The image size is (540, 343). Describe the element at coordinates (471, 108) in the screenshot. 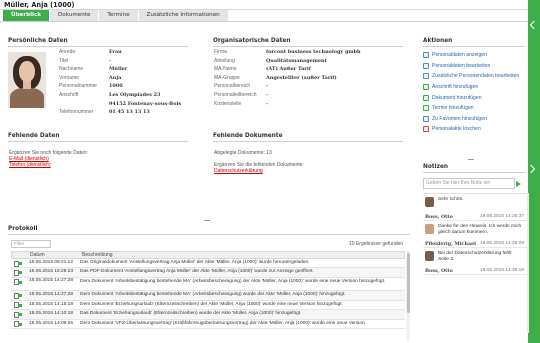

I see `action-add-appointment: Termin hinzufügen` at that location.